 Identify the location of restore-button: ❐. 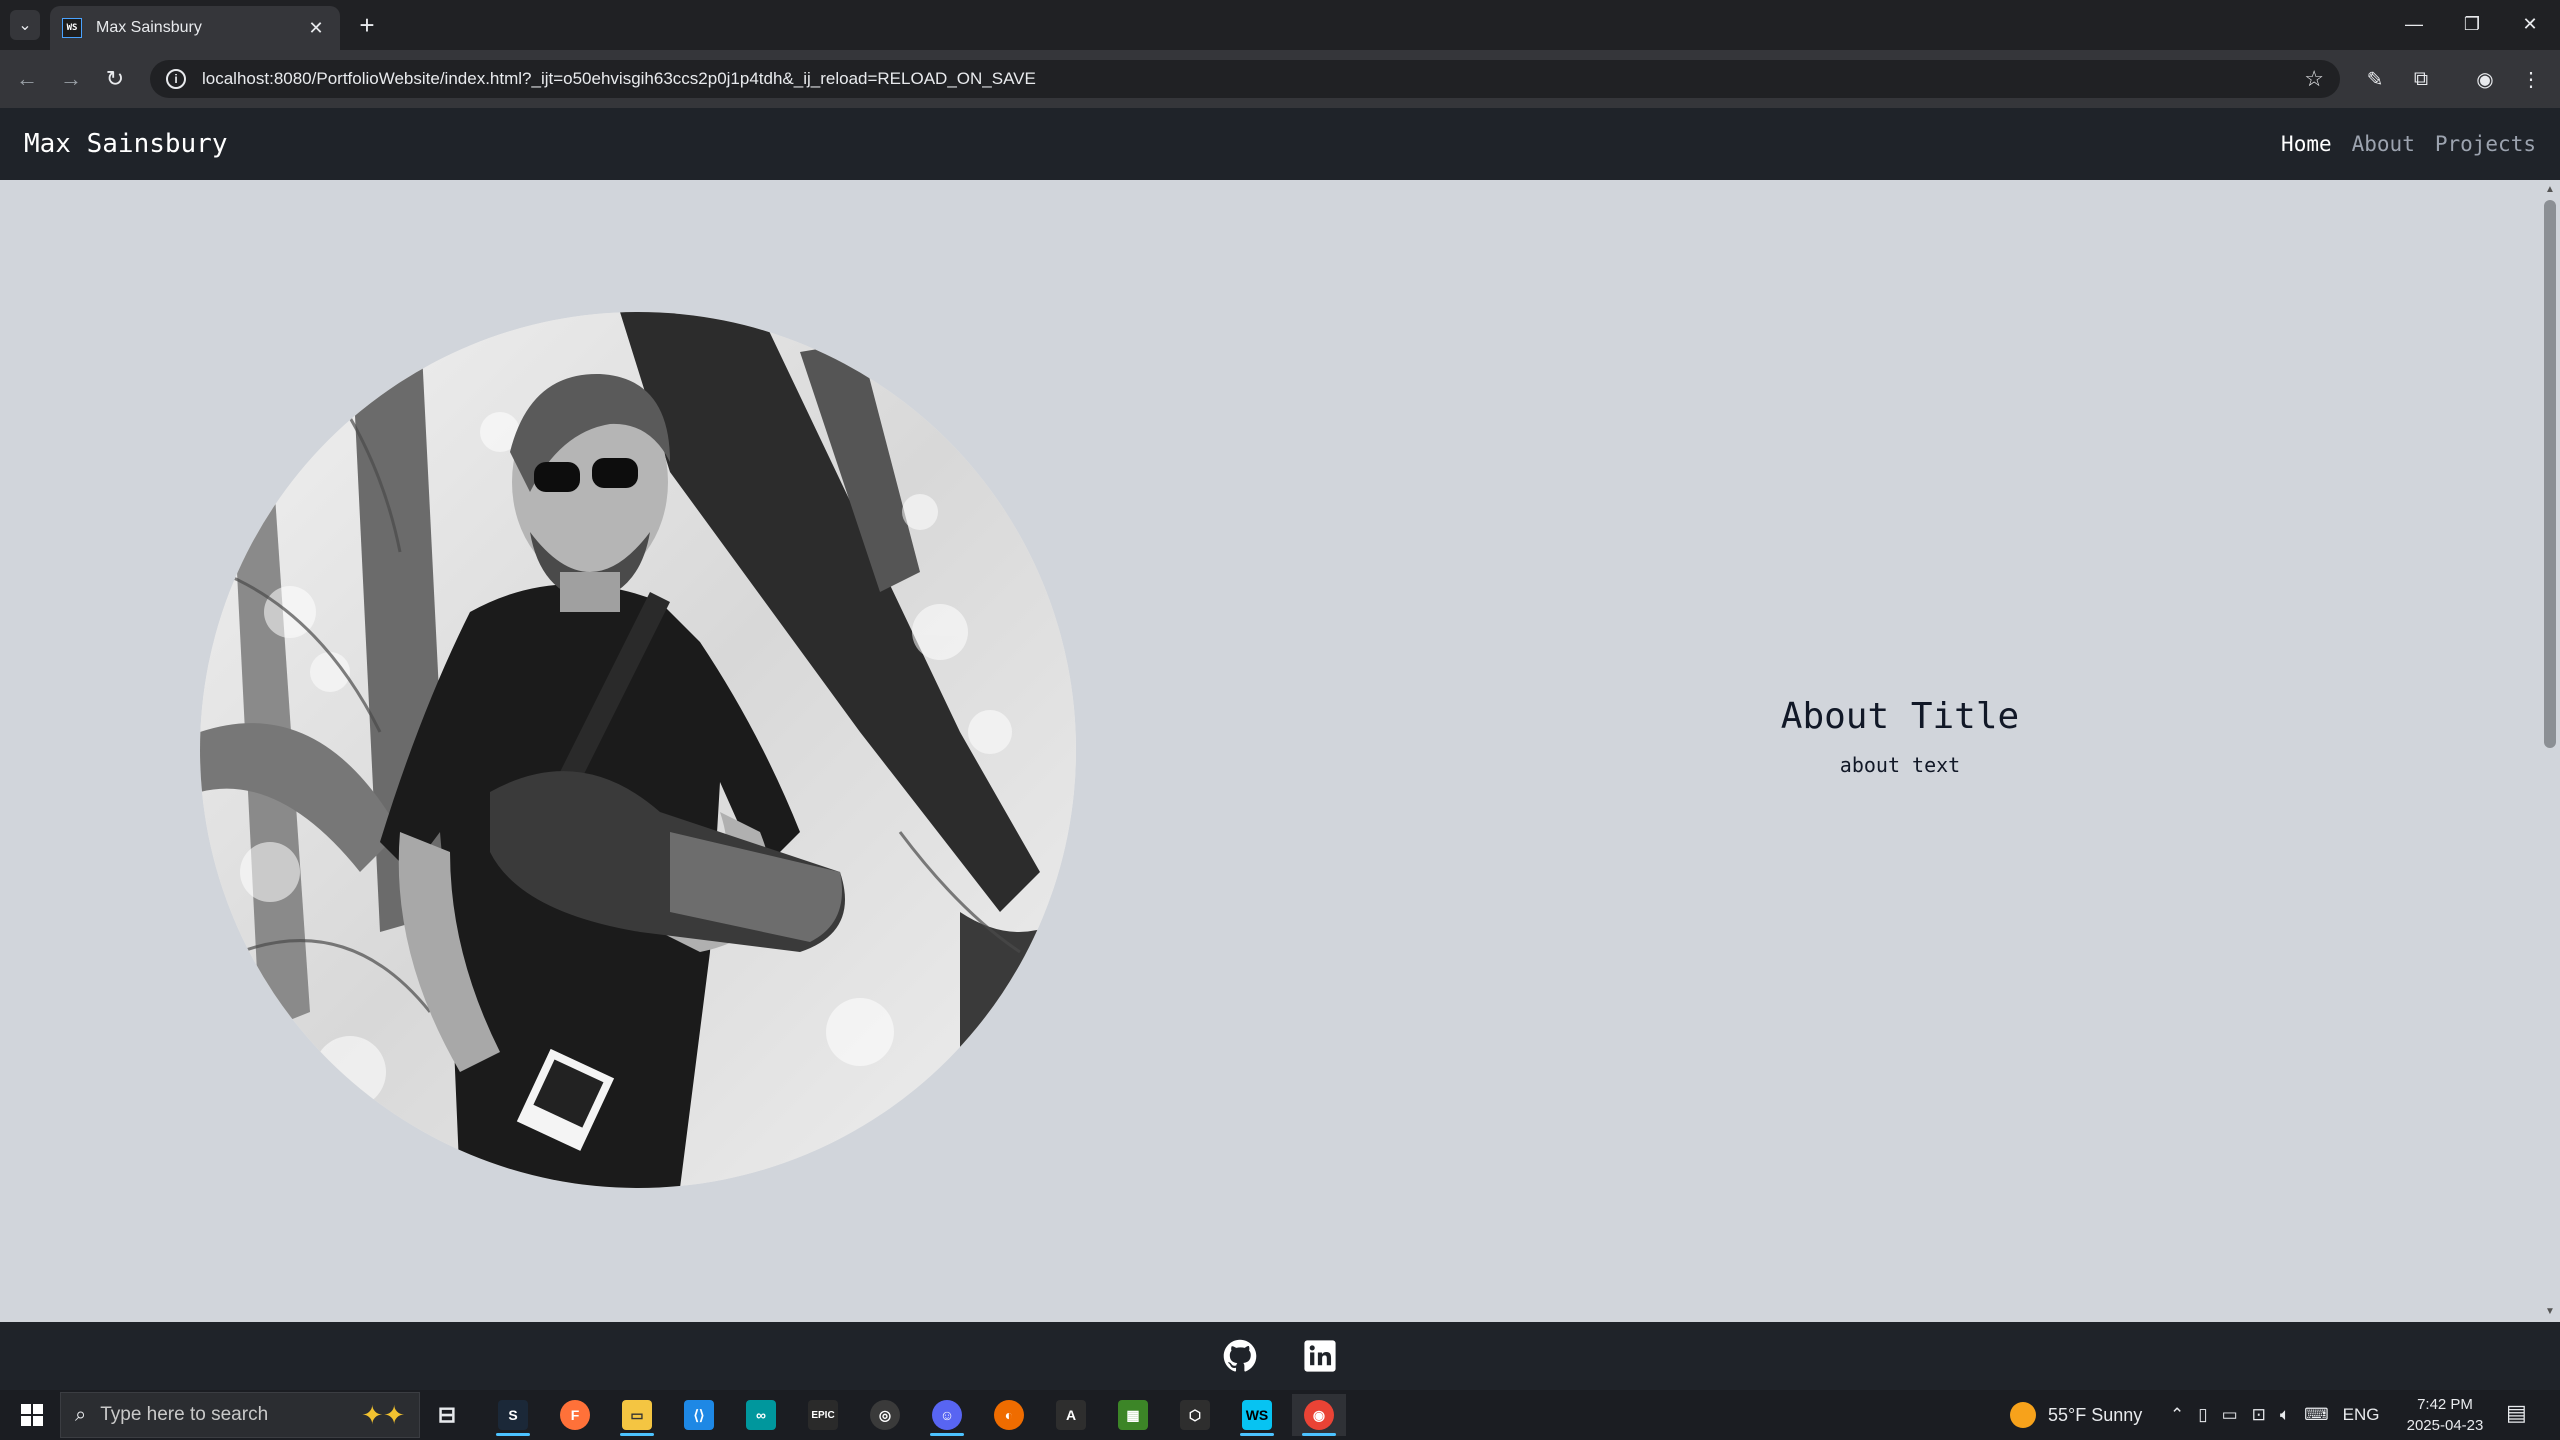
(2472, 24).